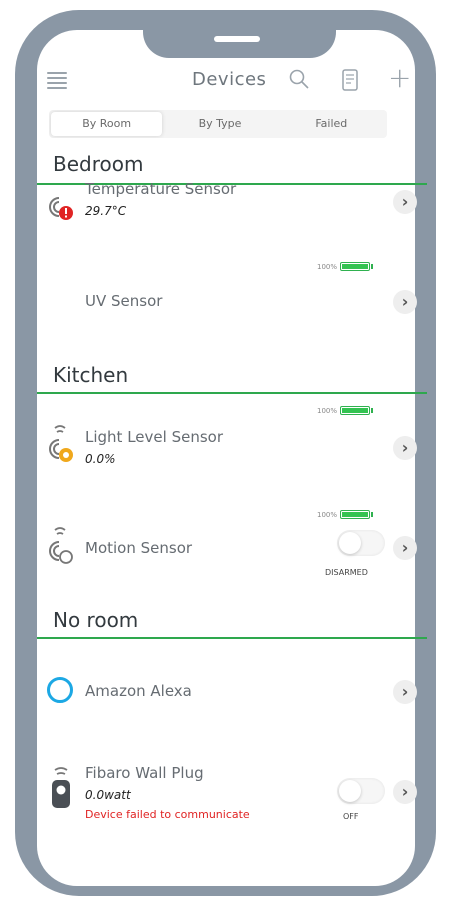 The image size is (452, 905). What do you see at coordinates (299, 79) in the screenshot?
I see `search-icon` at bounding box center [299, 79].